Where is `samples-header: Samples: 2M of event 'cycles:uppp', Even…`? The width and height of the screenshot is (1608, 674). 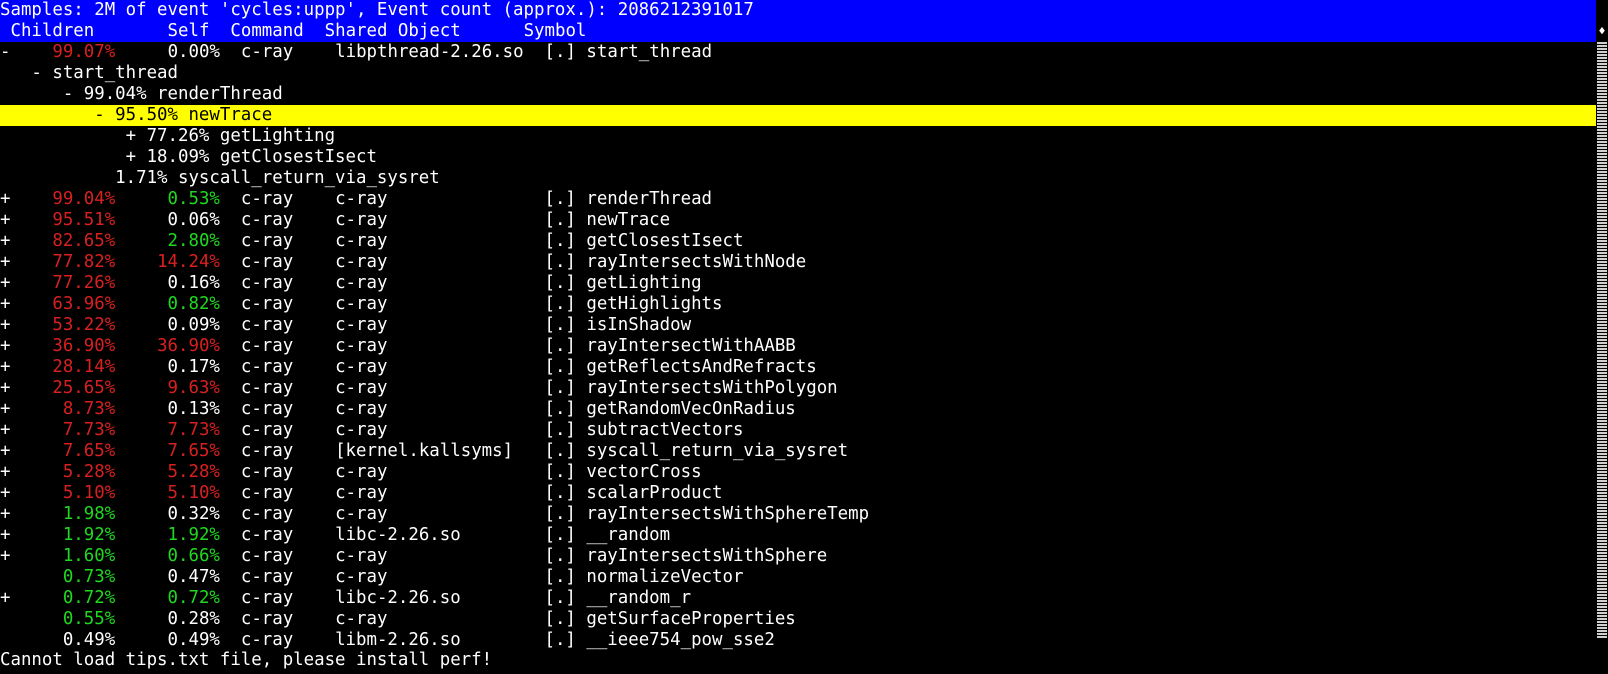
samples-header: Samples: 2M of event 'cycles:uppp', Even… is located at coordinates (798, 10).